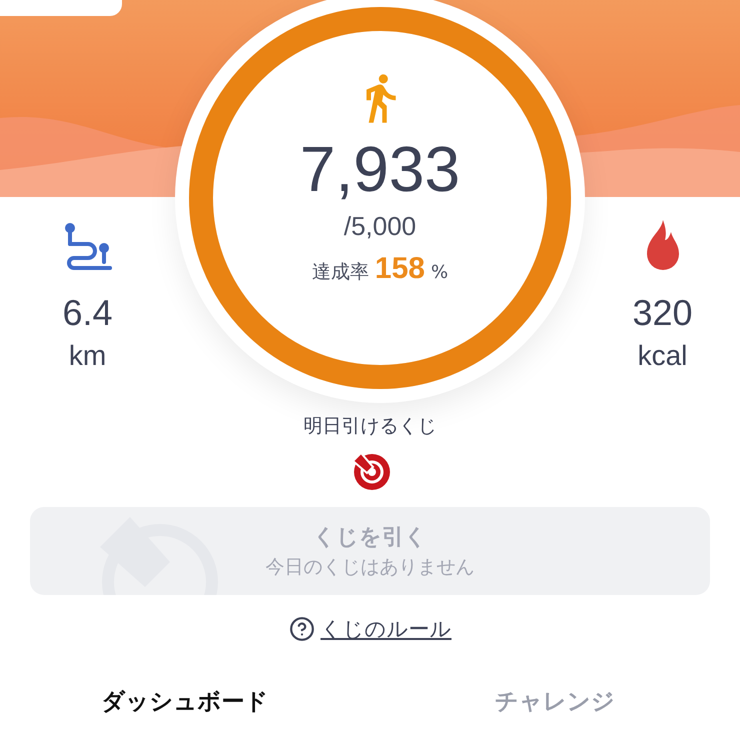  I want to click on rate-value: 158, so click(399, 269).